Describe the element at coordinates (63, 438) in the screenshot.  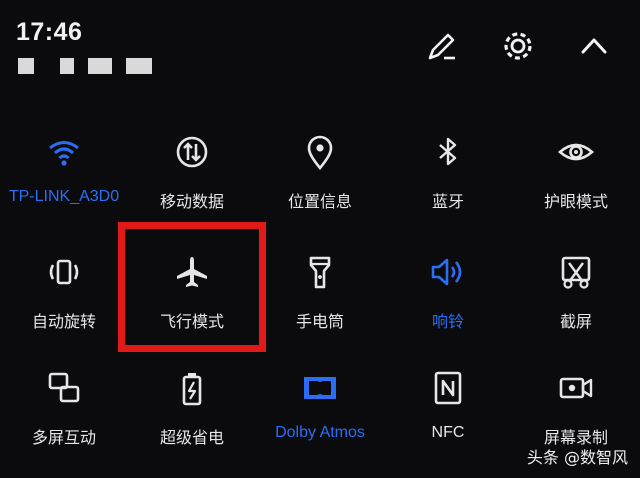
I see `tile-label: 多屏互动` at that location.